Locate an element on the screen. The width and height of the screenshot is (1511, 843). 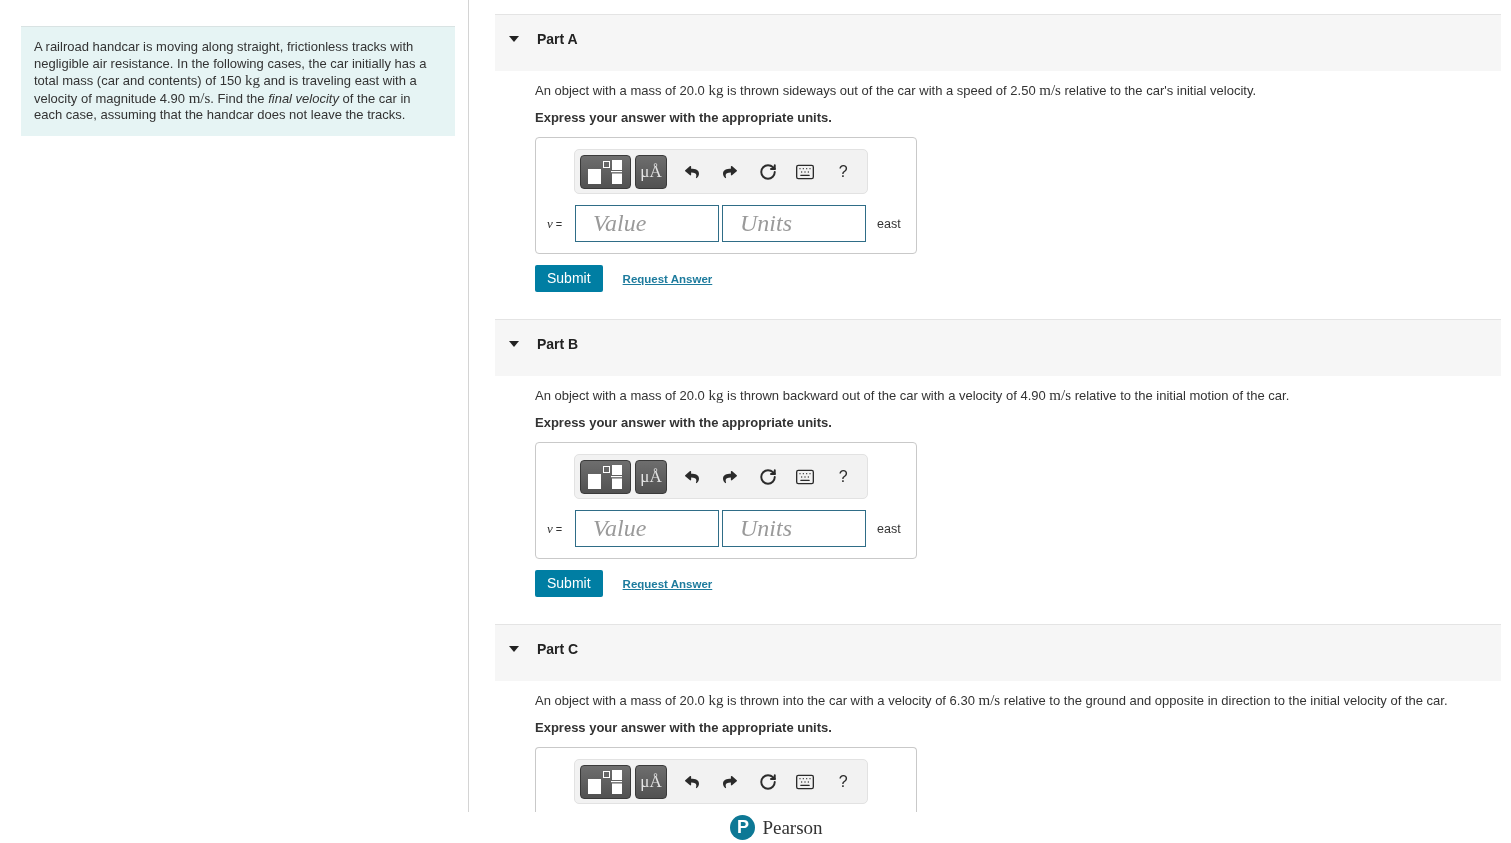
part-title: Part A is located at coordinates (557, 39).